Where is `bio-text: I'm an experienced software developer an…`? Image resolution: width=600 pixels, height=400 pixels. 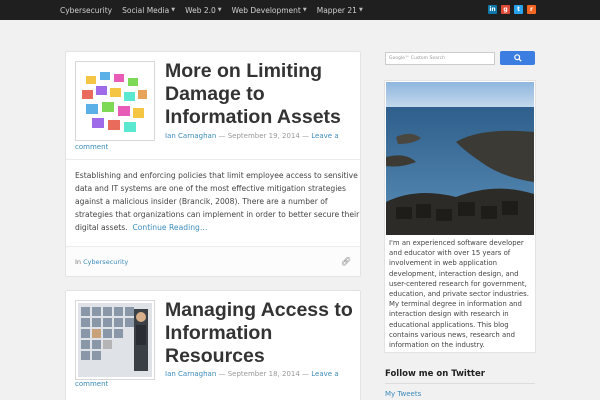
bio-text: I'm an experienced software developer an… is located at coordinates (459, 294).